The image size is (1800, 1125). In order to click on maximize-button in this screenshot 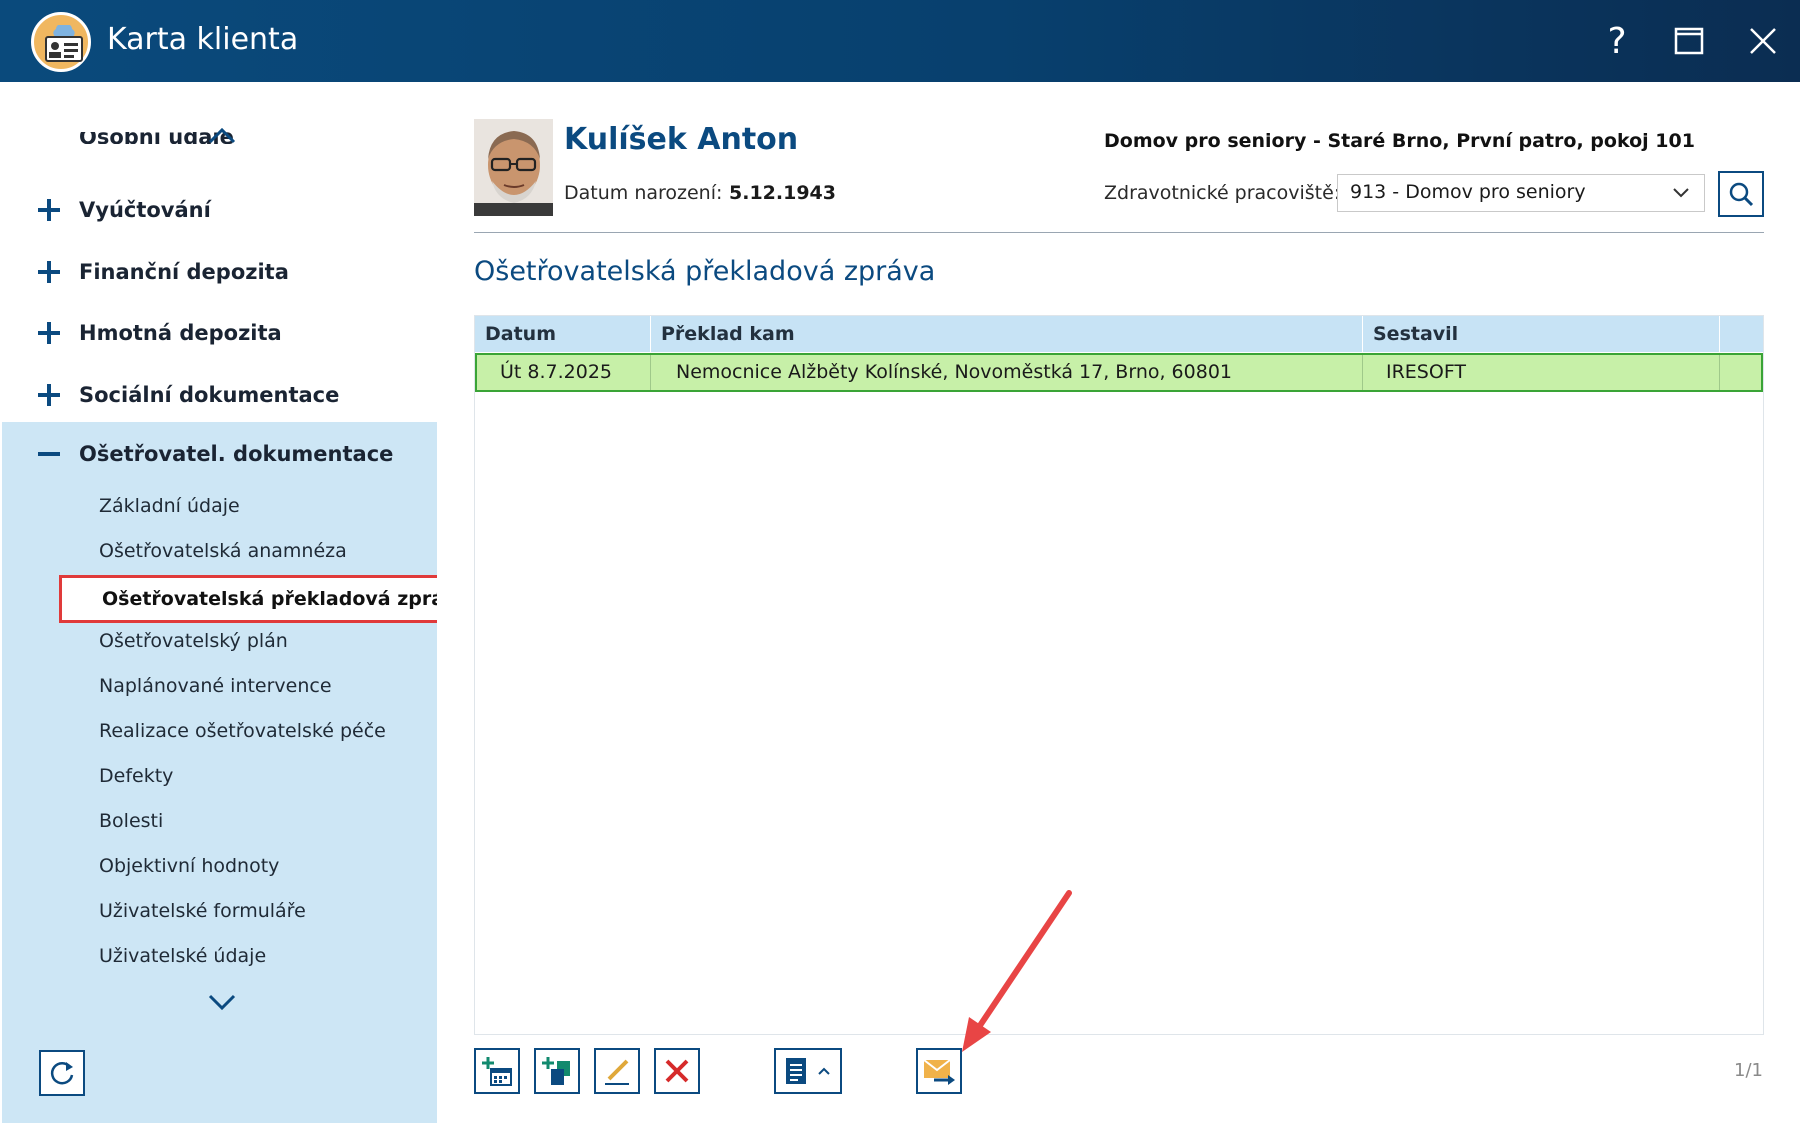, I will do `click(1689, 41)`.